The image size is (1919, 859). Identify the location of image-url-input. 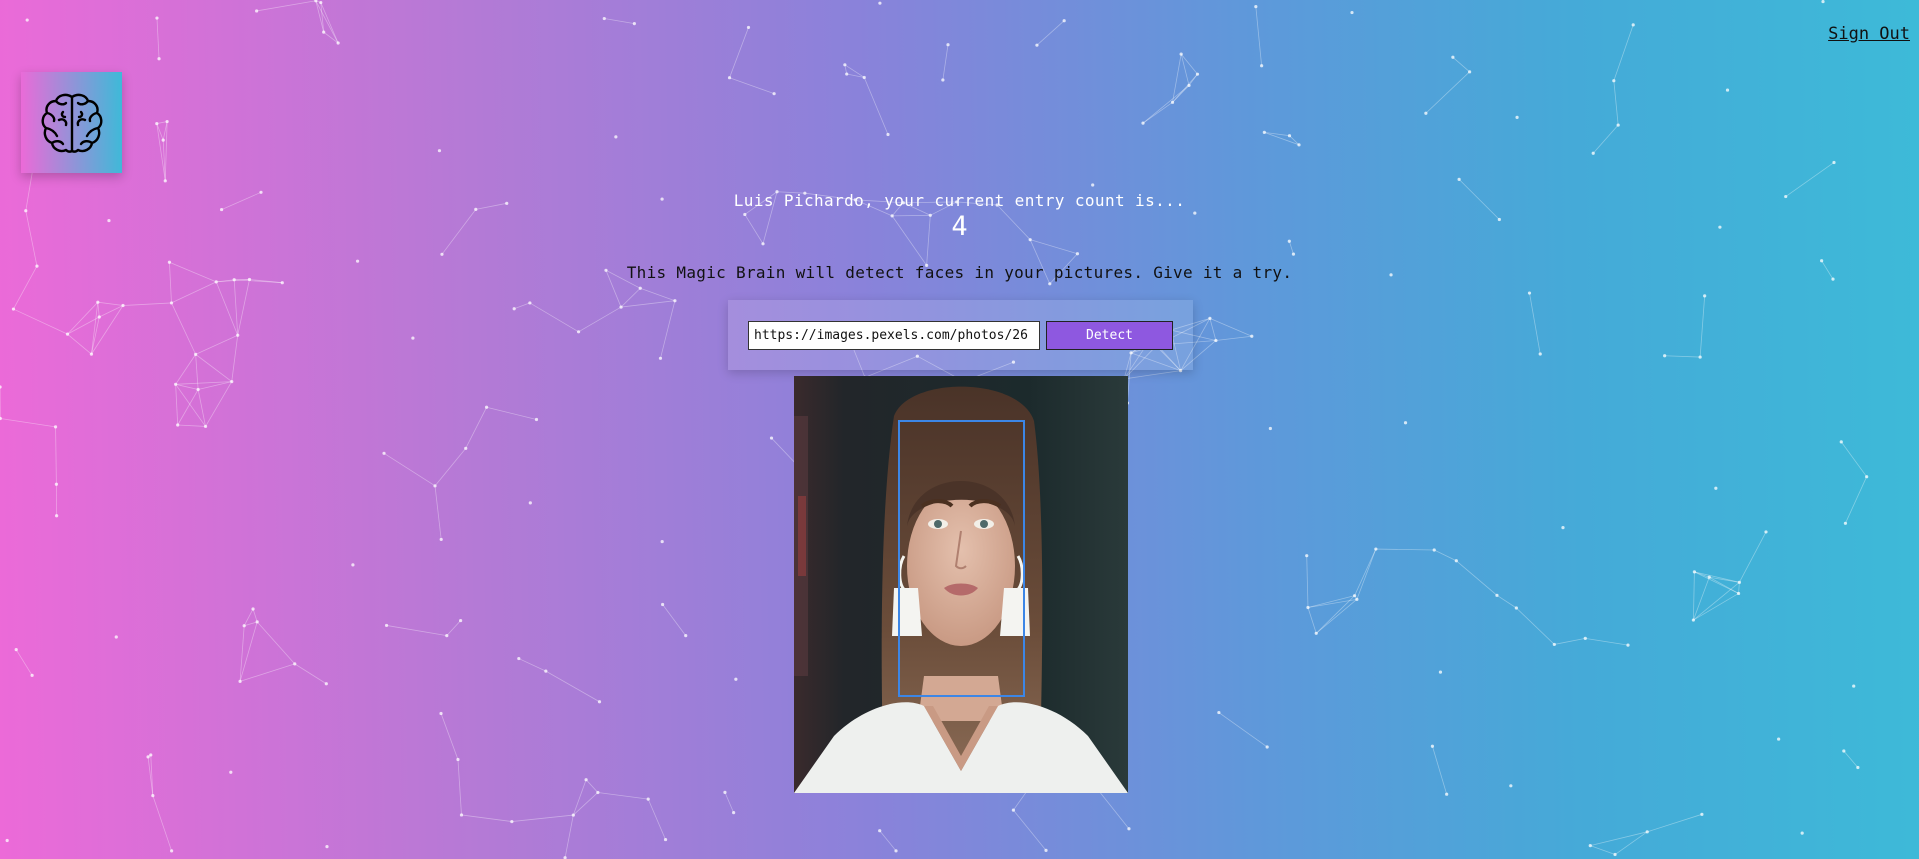
(894, 335).